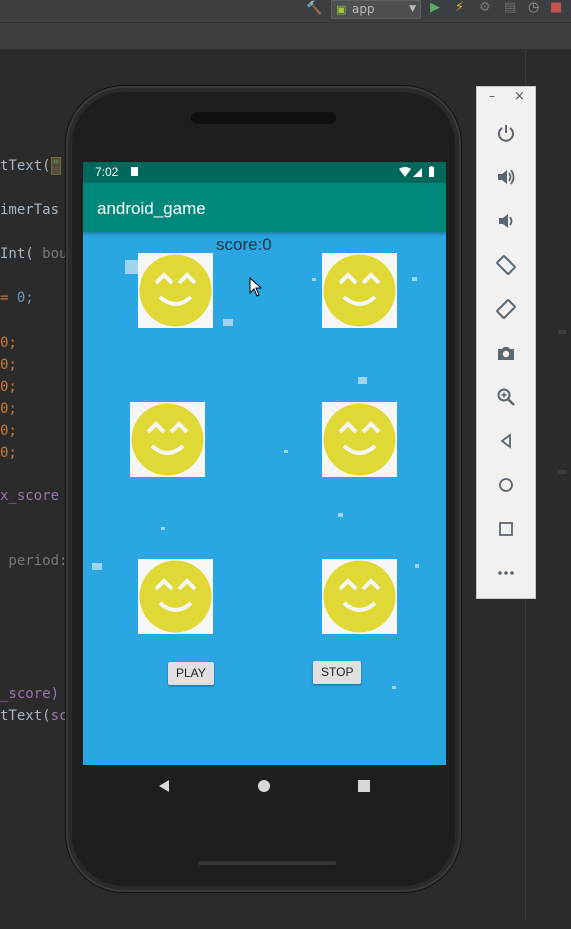 The image size is (571, 929). What do you see at coordinates (134, 171) in the screenshot?
I see `sd-card-icon` at bounding box center [134, 171].